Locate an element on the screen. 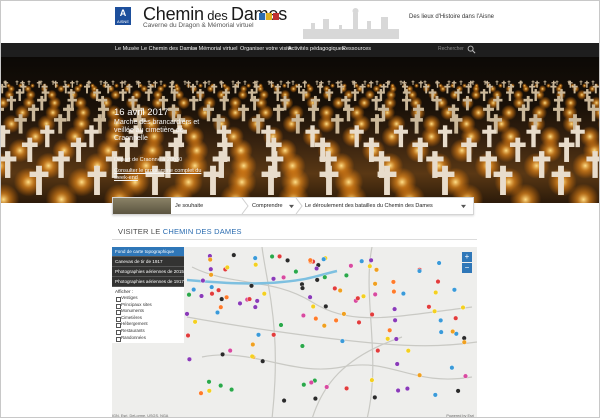  filter-hebergement: Hébergement is located at coordinates (148, 324).